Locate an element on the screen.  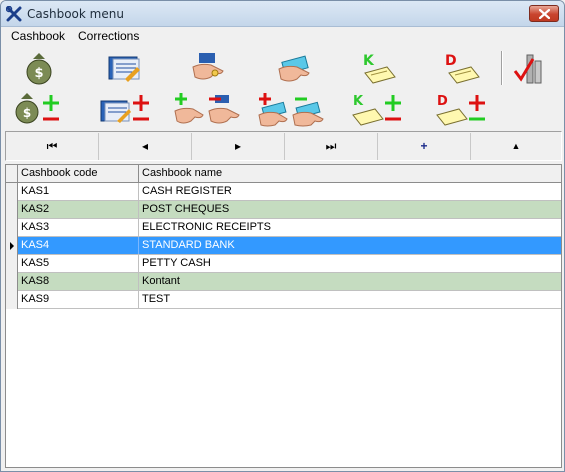
app-tools-icon is located at coordinates (14, 14).